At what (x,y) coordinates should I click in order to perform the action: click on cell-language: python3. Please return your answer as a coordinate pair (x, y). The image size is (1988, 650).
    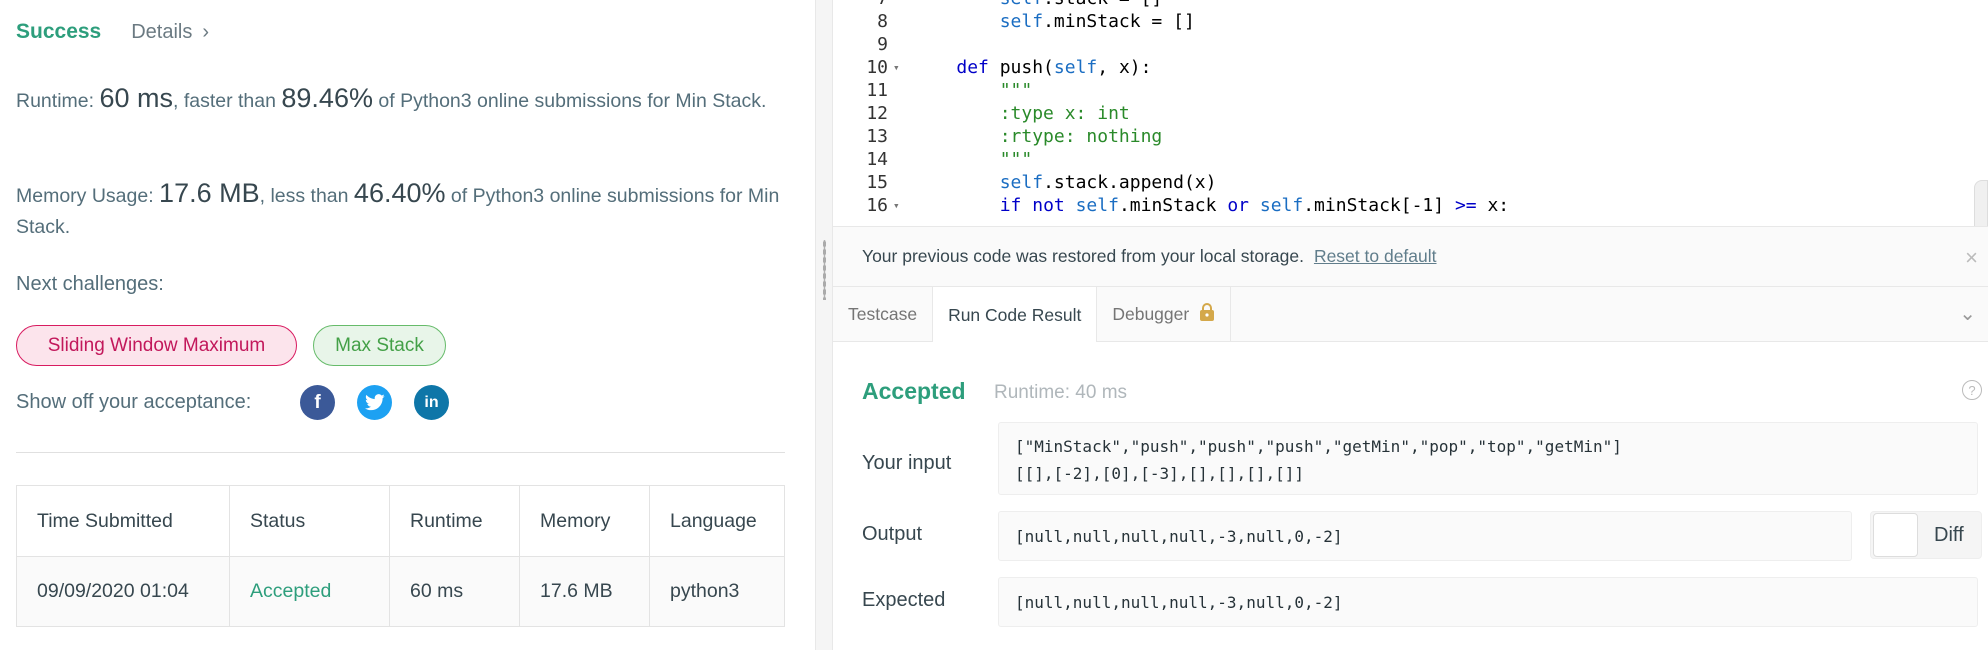
    Looking at the image, I should click on (717, 591).